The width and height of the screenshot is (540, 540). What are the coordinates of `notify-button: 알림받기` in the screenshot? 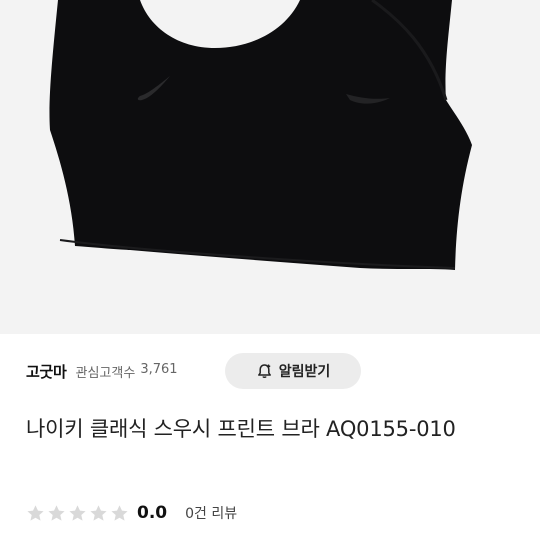 It's located at (293, 371).